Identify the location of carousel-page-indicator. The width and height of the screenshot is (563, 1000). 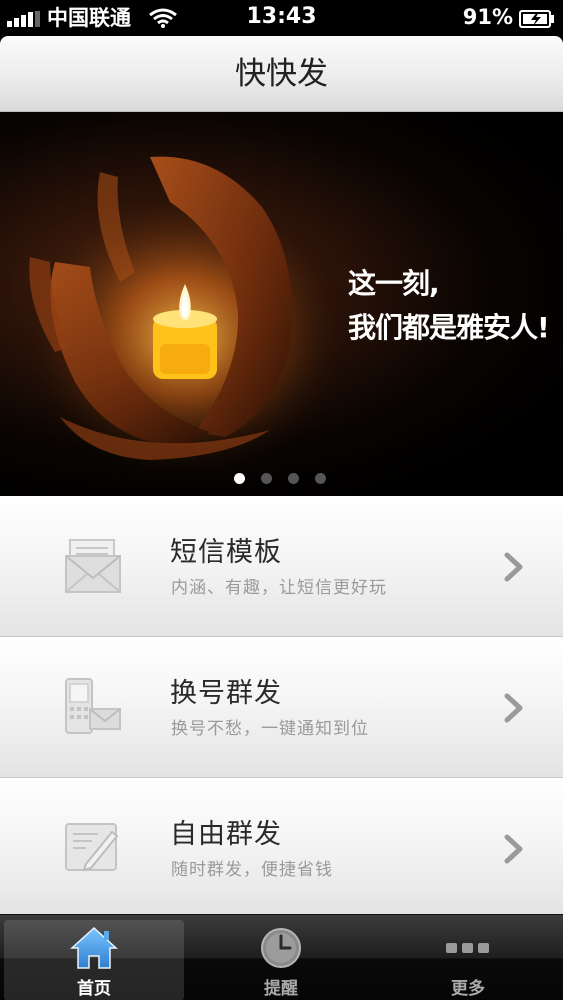
(280, 479).